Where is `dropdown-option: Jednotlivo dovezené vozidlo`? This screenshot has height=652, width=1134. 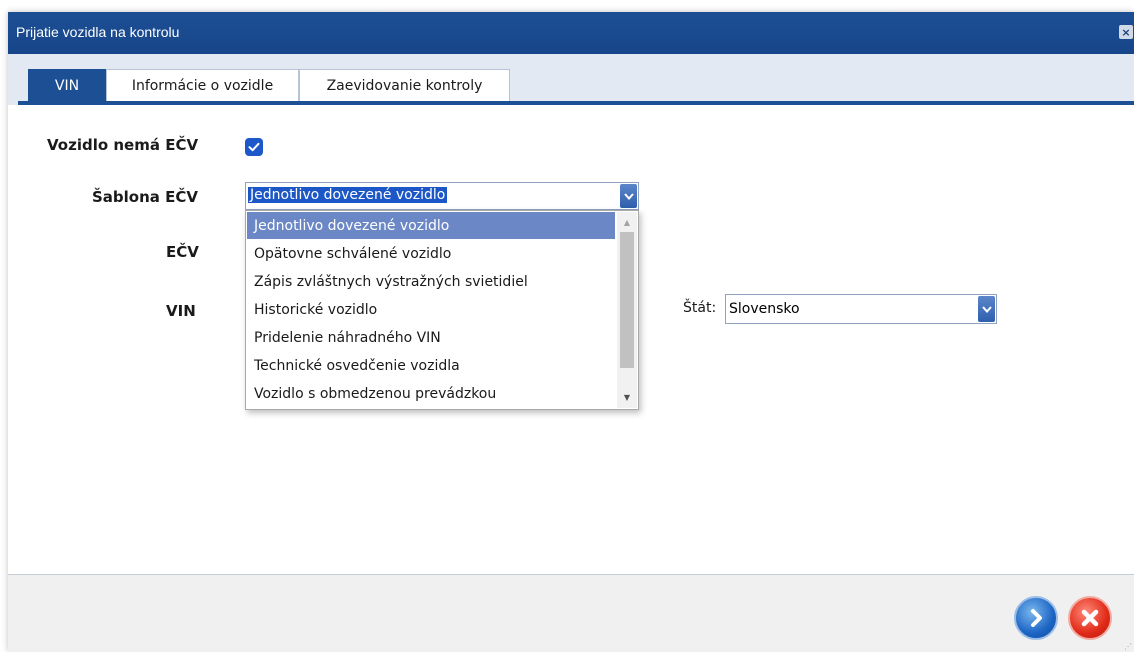
dropdown-option: Jednotlivo dovezené vozidlo is located at coordinates (431, 225).